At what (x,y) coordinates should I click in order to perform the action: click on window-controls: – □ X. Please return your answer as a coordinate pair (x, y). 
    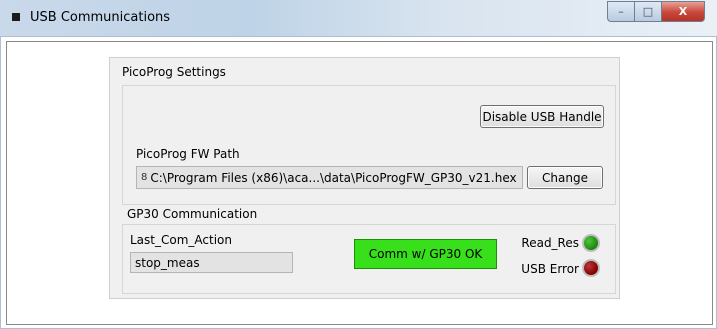
    Looking at the image, I should click on (656, 11).